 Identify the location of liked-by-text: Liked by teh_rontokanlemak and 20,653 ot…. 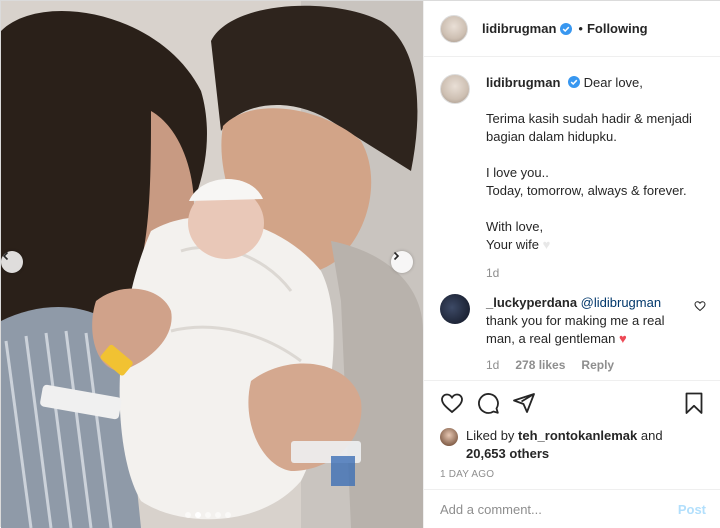
(564, 445).